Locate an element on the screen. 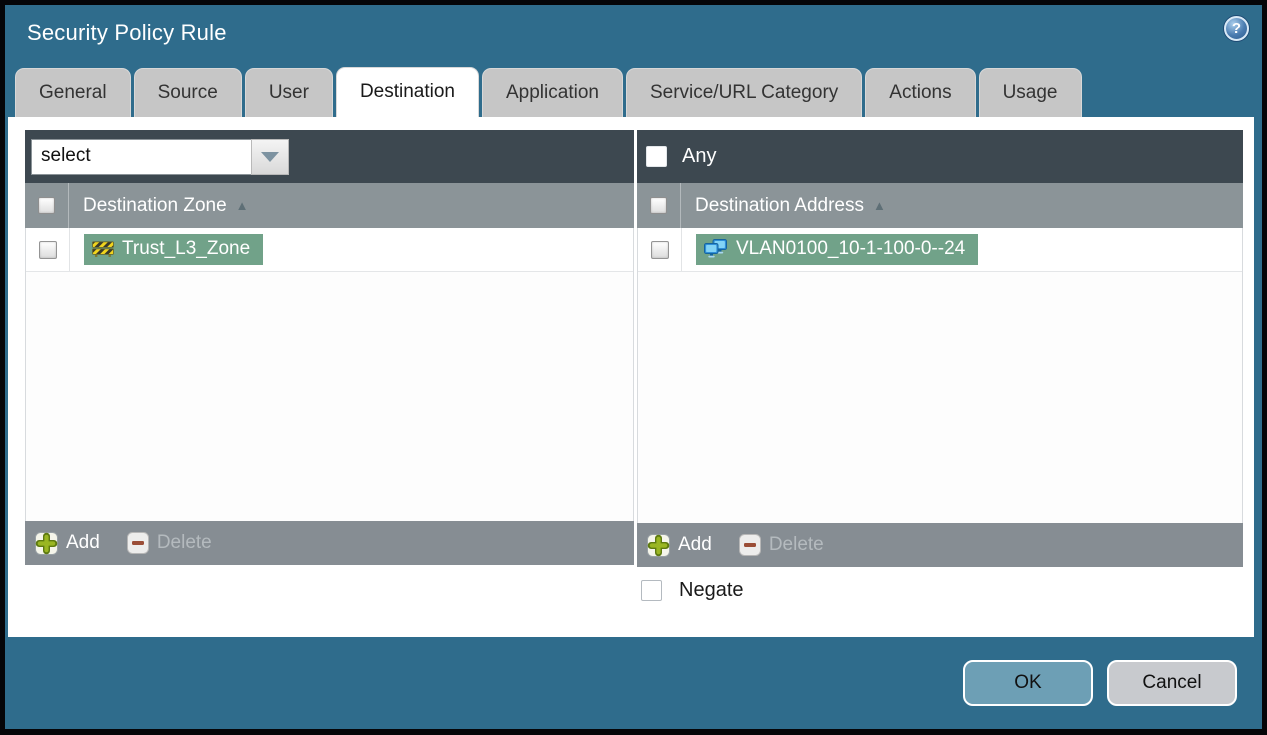 This screenshot has width=1267, height=735. address-row-checkbox is located at coordinates (659, 249).